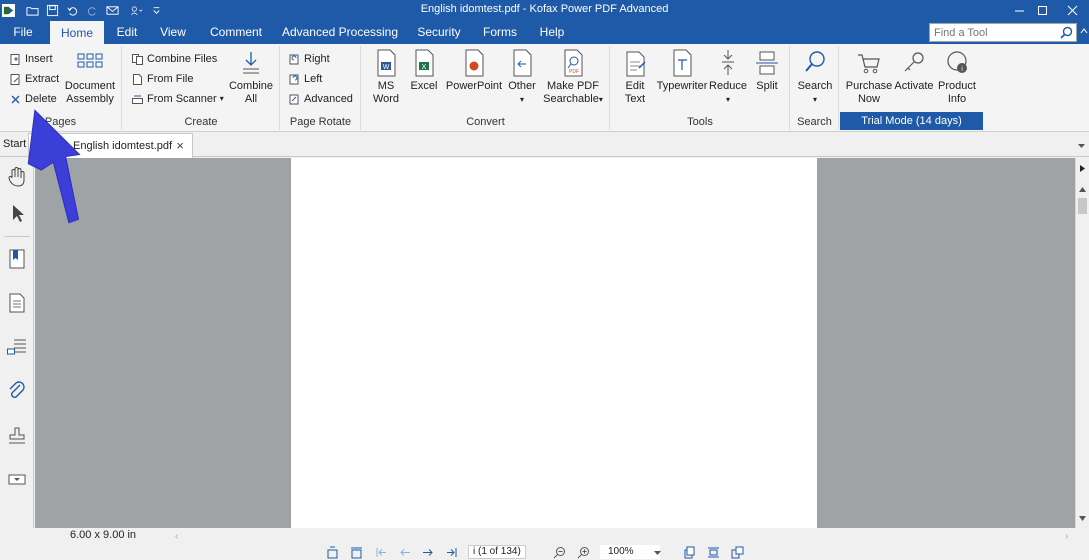 This screenshot has width=1089, height=560. What do you see at coordinates (162, 79) in the screenshot?
I see `from-file-button: From File` at bounding box center [162, 79].